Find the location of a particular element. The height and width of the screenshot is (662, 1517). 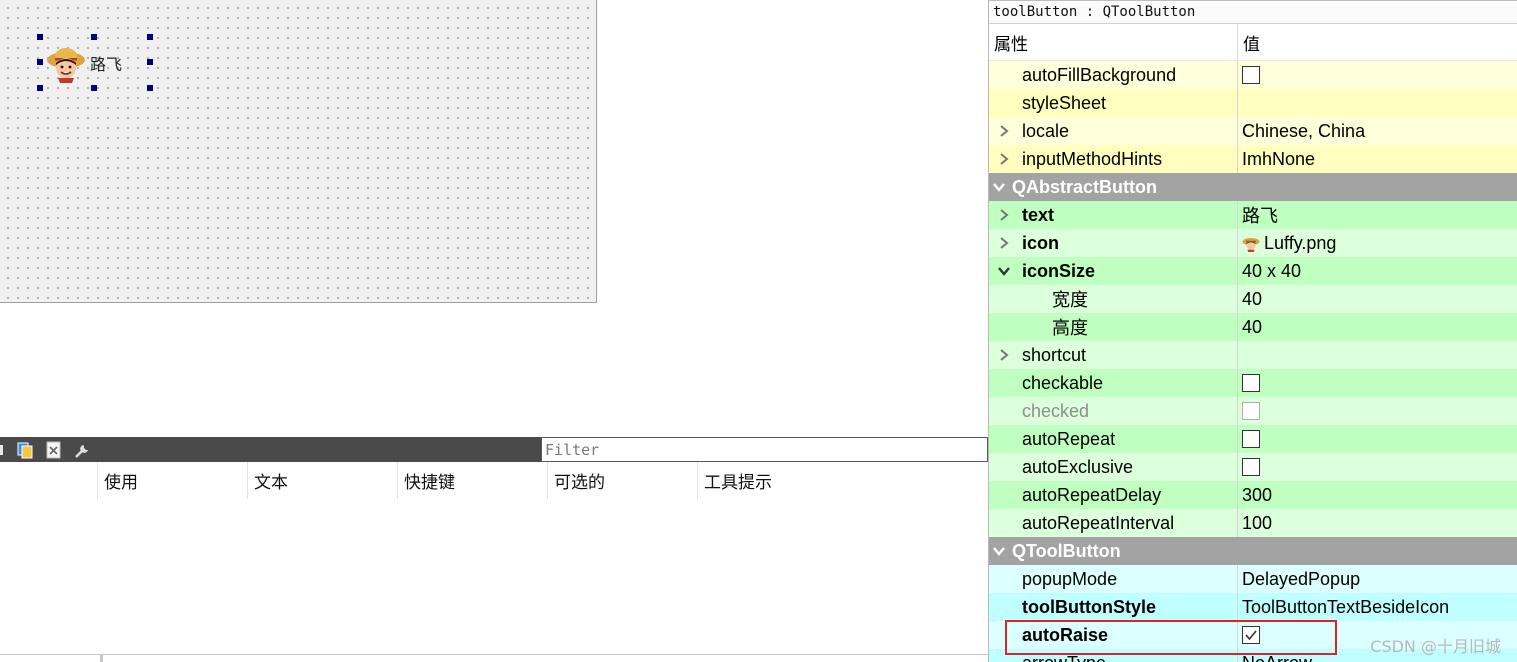

property-row-shortcut: shortcut is located at coordinates (1253, 355).